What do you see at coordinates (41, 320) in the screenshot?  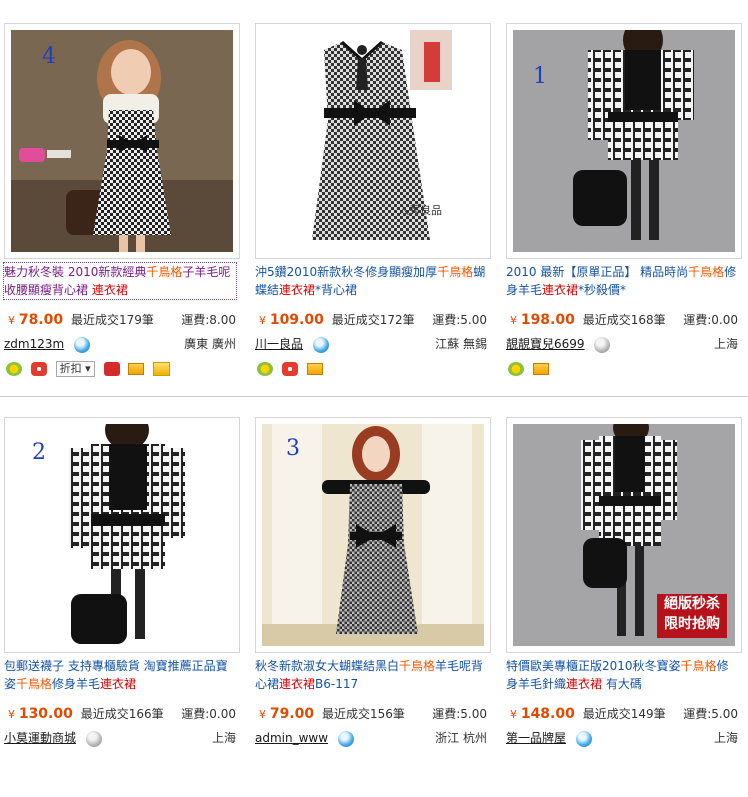 I see `price: 78.00` at bounding box center [41, 320].